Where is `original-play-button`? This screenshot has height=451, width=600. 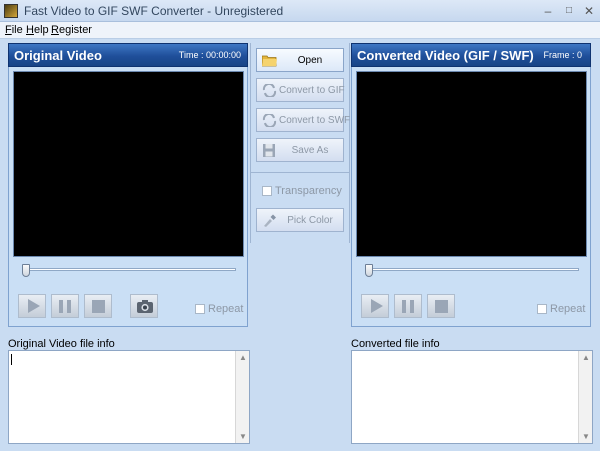
original-play-button is located at coordinates (32, 306).